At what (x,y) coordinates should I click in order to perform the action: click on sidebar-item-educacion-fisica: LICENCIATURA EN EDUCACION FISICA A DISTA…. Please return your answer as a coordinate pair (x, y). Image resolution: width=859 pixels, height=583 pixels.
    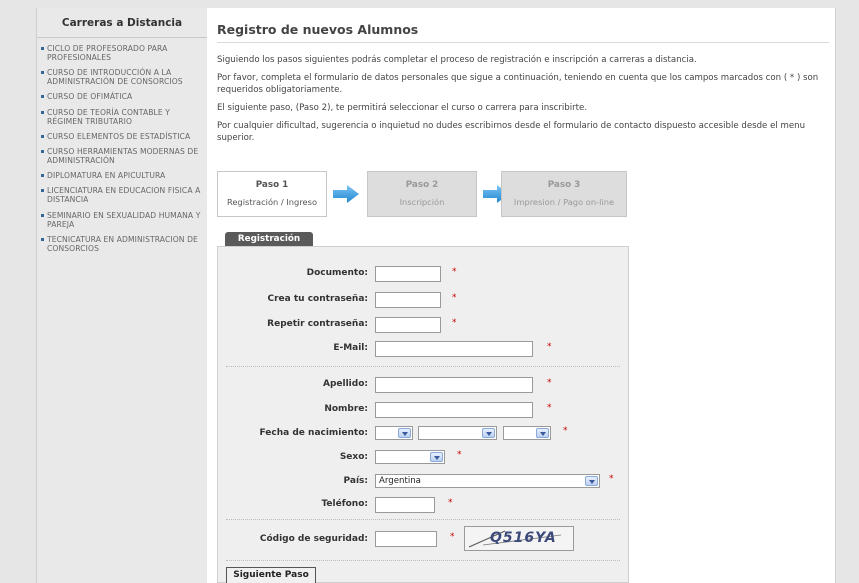
    Looking at the image, I should click on (122, 195).